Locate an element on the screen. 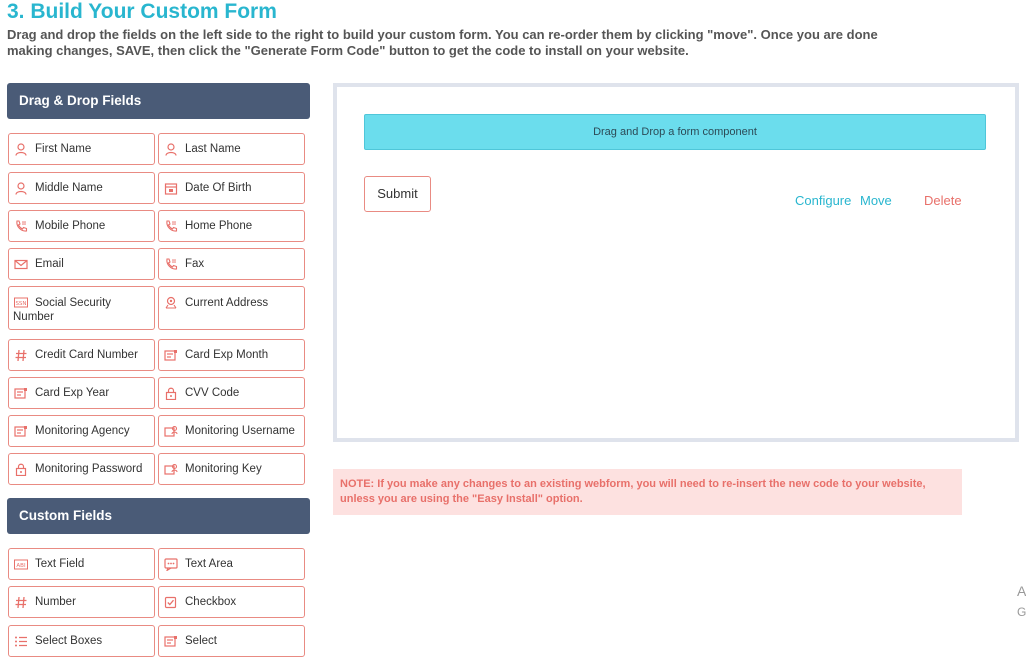 The height and width of the screenshot is (657, 1026). field-label: Card Exp Year is located at coordinates (72, 393).